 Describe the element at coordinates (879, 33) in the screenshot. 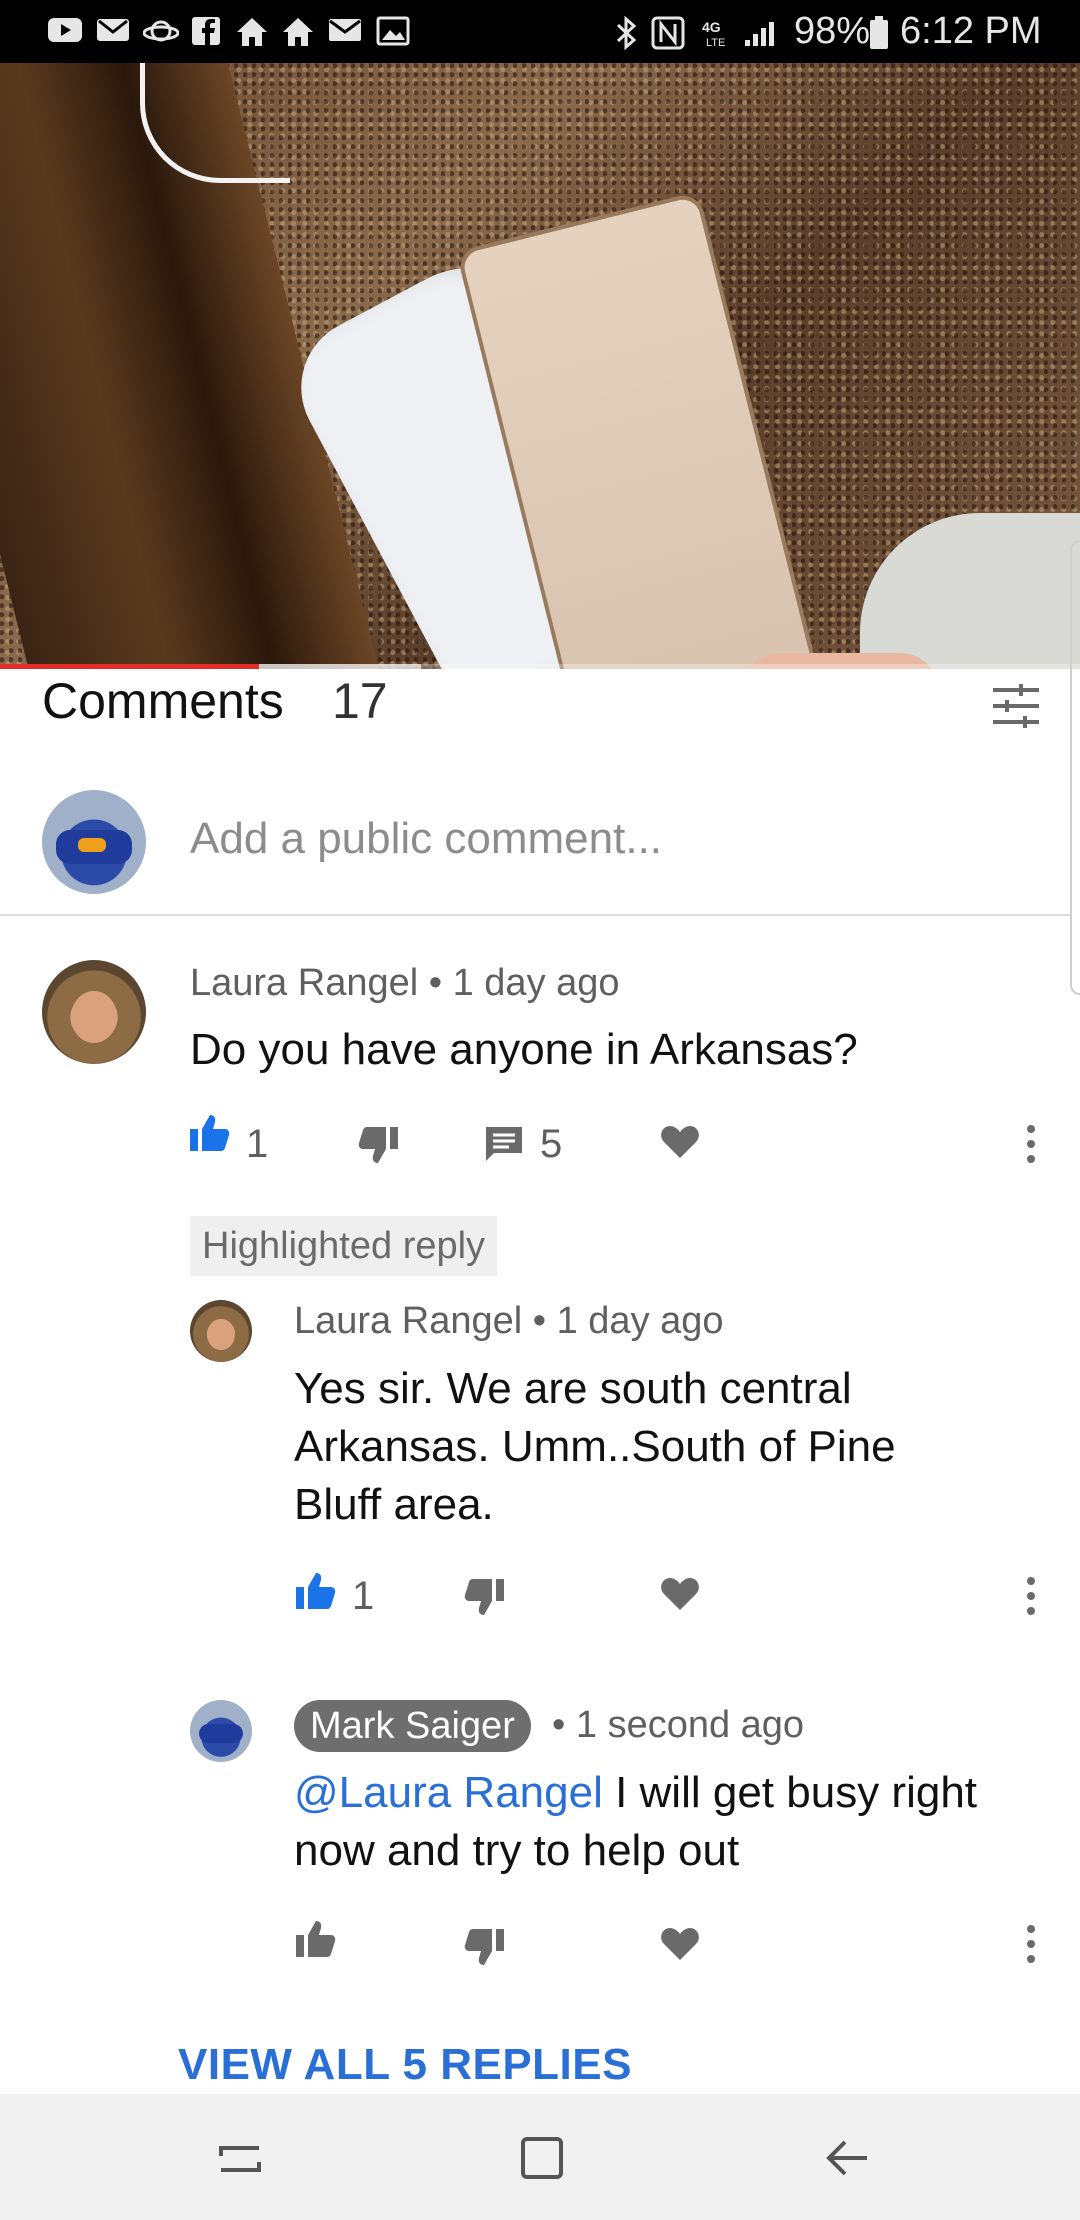

I see `battery-icon` at that location.